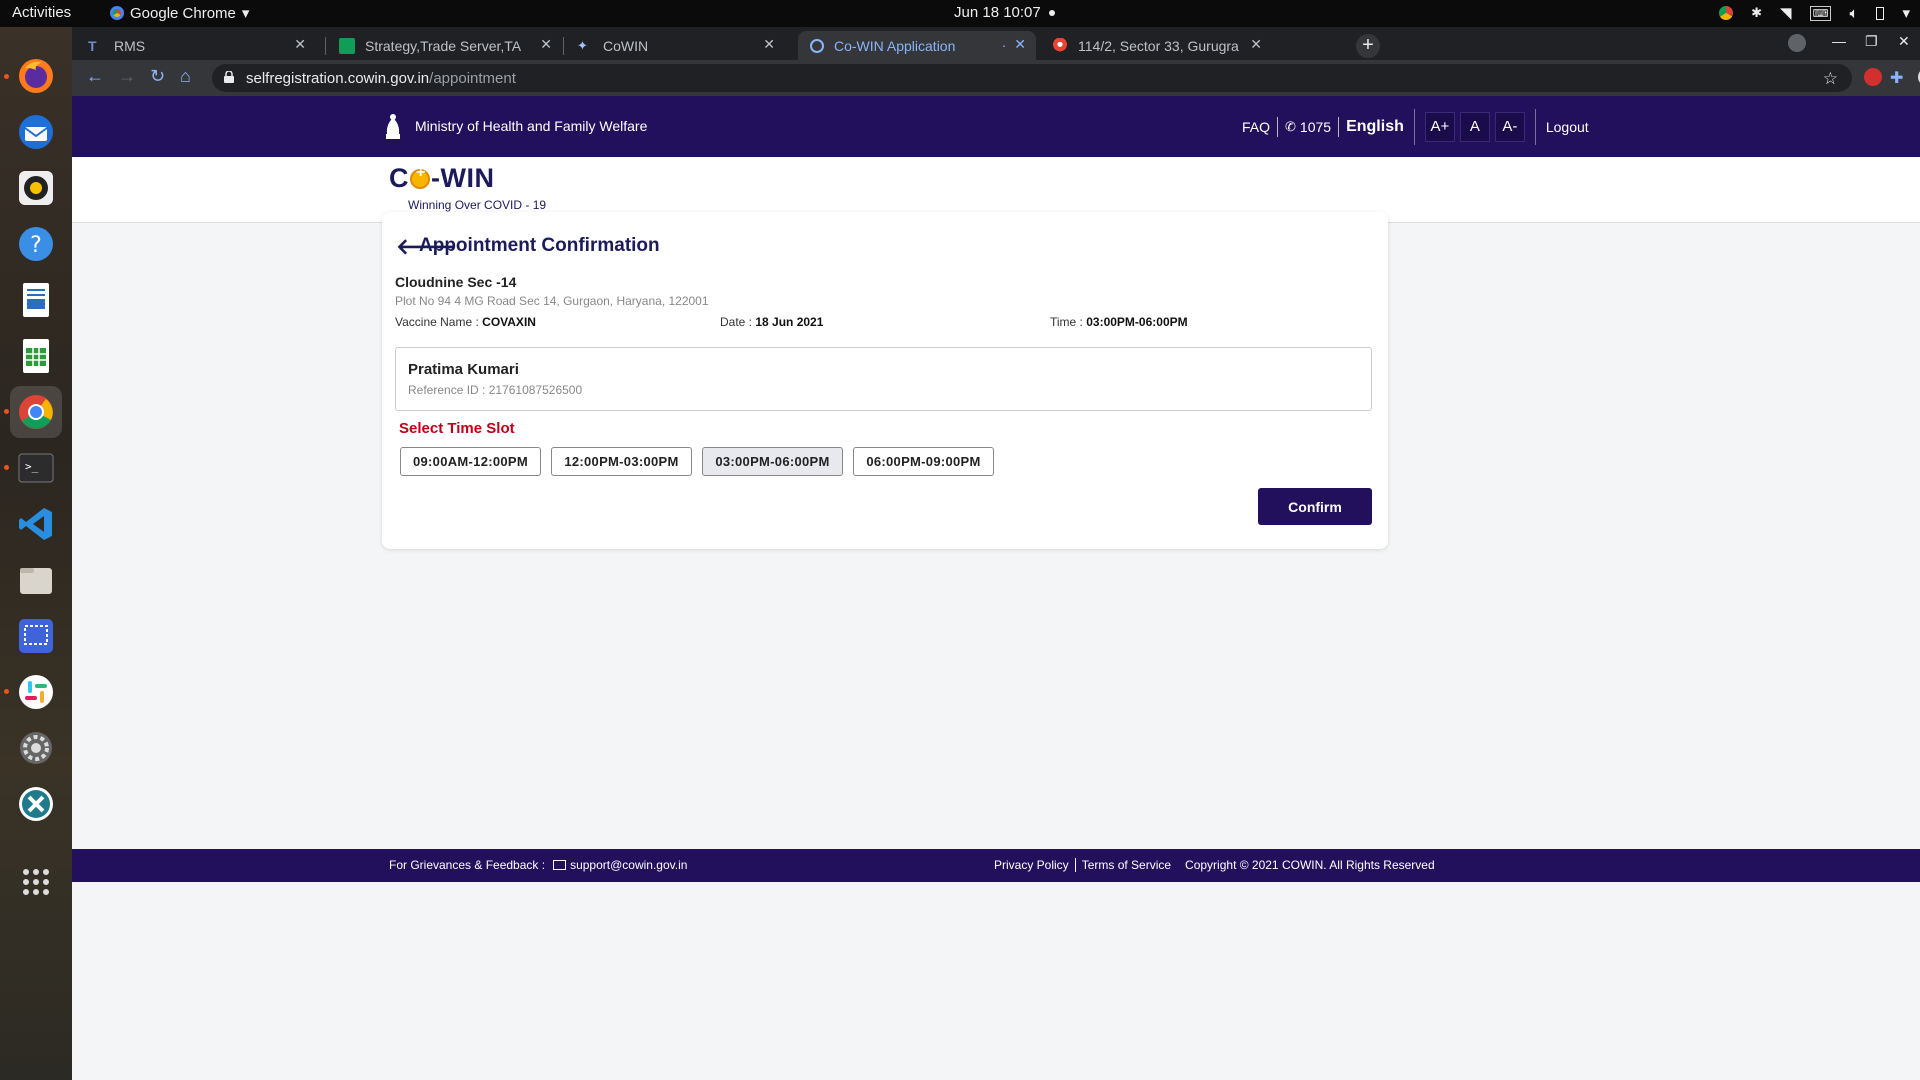 This screenshot has height=1080, width=1920. Describe the element at coordinates (36, 882) in the screenshot. I see `show-applications-icon` at that location.